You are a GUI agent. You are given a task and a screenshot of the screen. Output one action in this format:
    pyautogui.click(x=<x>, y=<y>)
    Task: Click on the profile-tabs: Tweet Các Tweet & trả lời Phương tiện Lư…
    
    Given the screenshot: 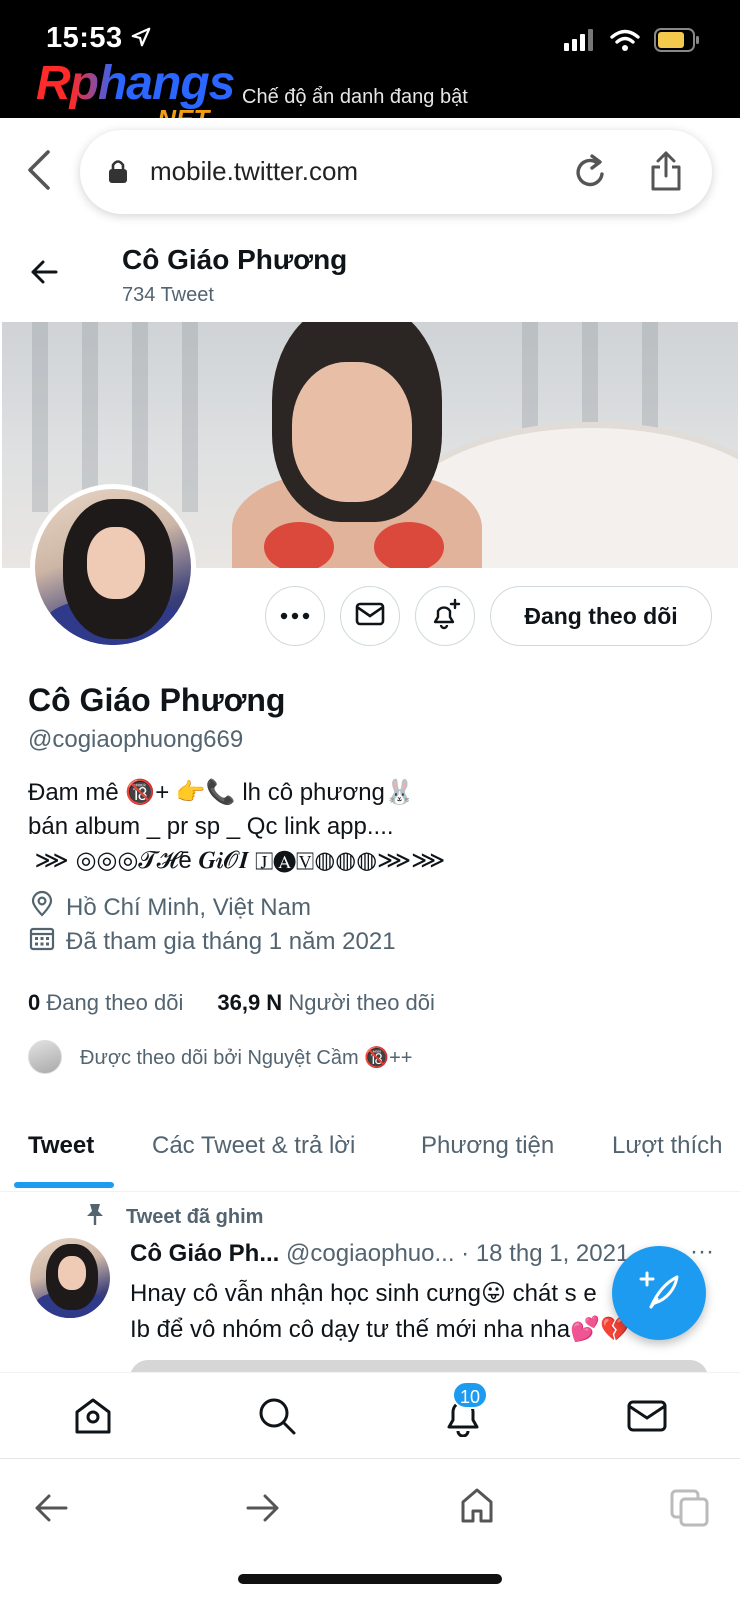 What is the action you would take?
    pyautogui.click(x=370, y=1157)
    